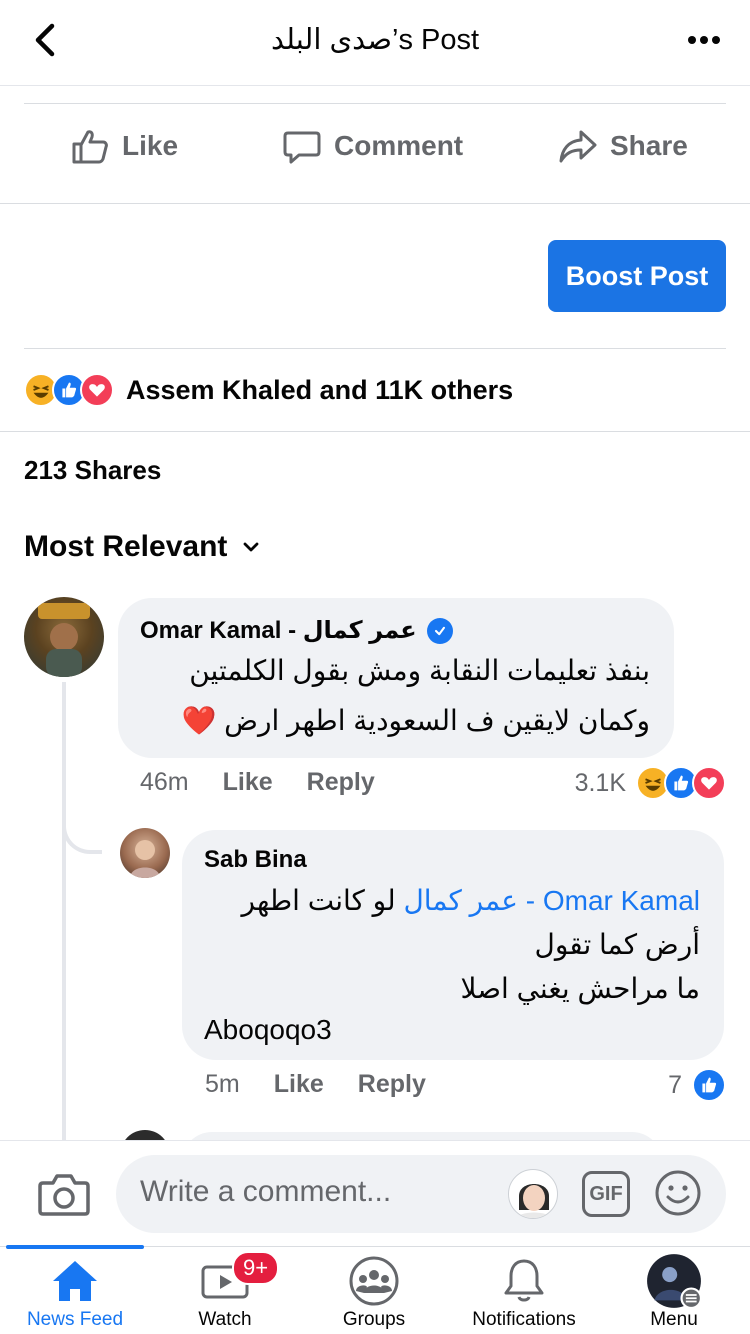  Describe the element at coordinates (375, 40) in the screenshot. I see `page-title: صدى البلد’s Post` at that location.